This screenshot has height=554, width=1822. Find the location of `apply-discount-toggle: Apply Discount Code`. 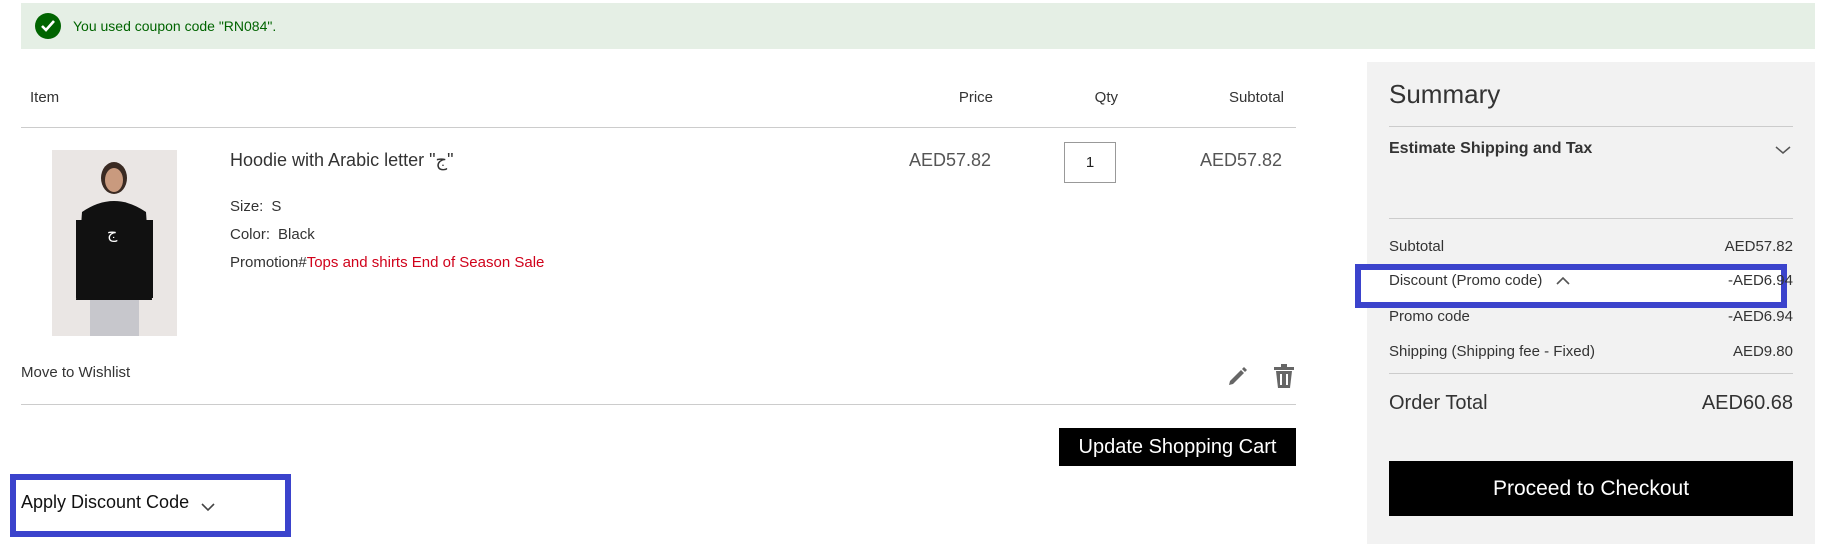

apply-discount-toggle: Apply Discount Code is located at coordinates (150, 505).